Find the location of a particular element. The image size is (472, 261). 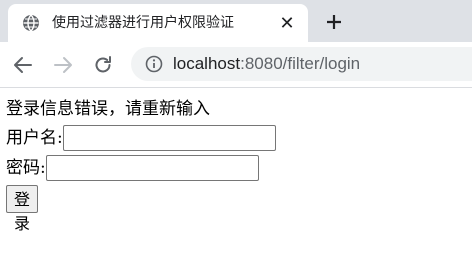

password-row: 密码: is located at coordinates (132, 168).